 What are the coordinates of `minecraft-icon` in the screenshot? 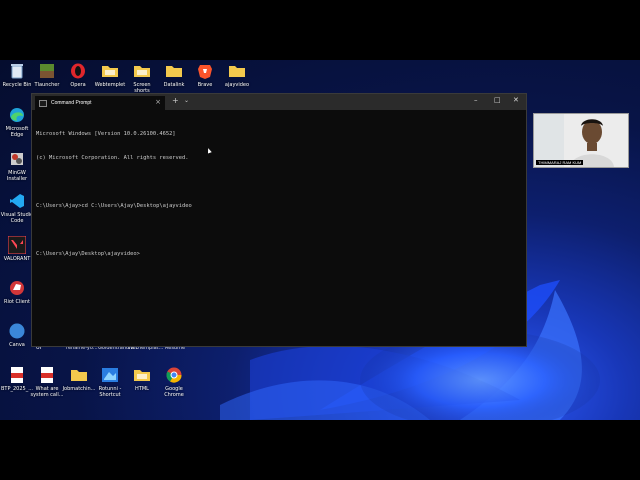 It's located at (47, 71).